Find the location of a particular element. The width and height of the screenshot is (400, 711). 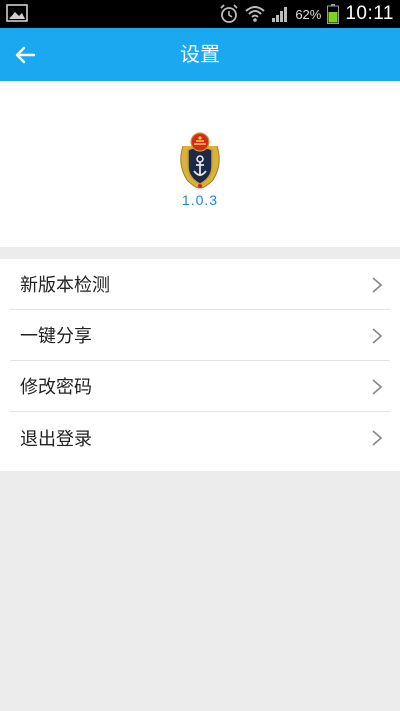

app-bar: 设置 is located at coordinates (200, 54).